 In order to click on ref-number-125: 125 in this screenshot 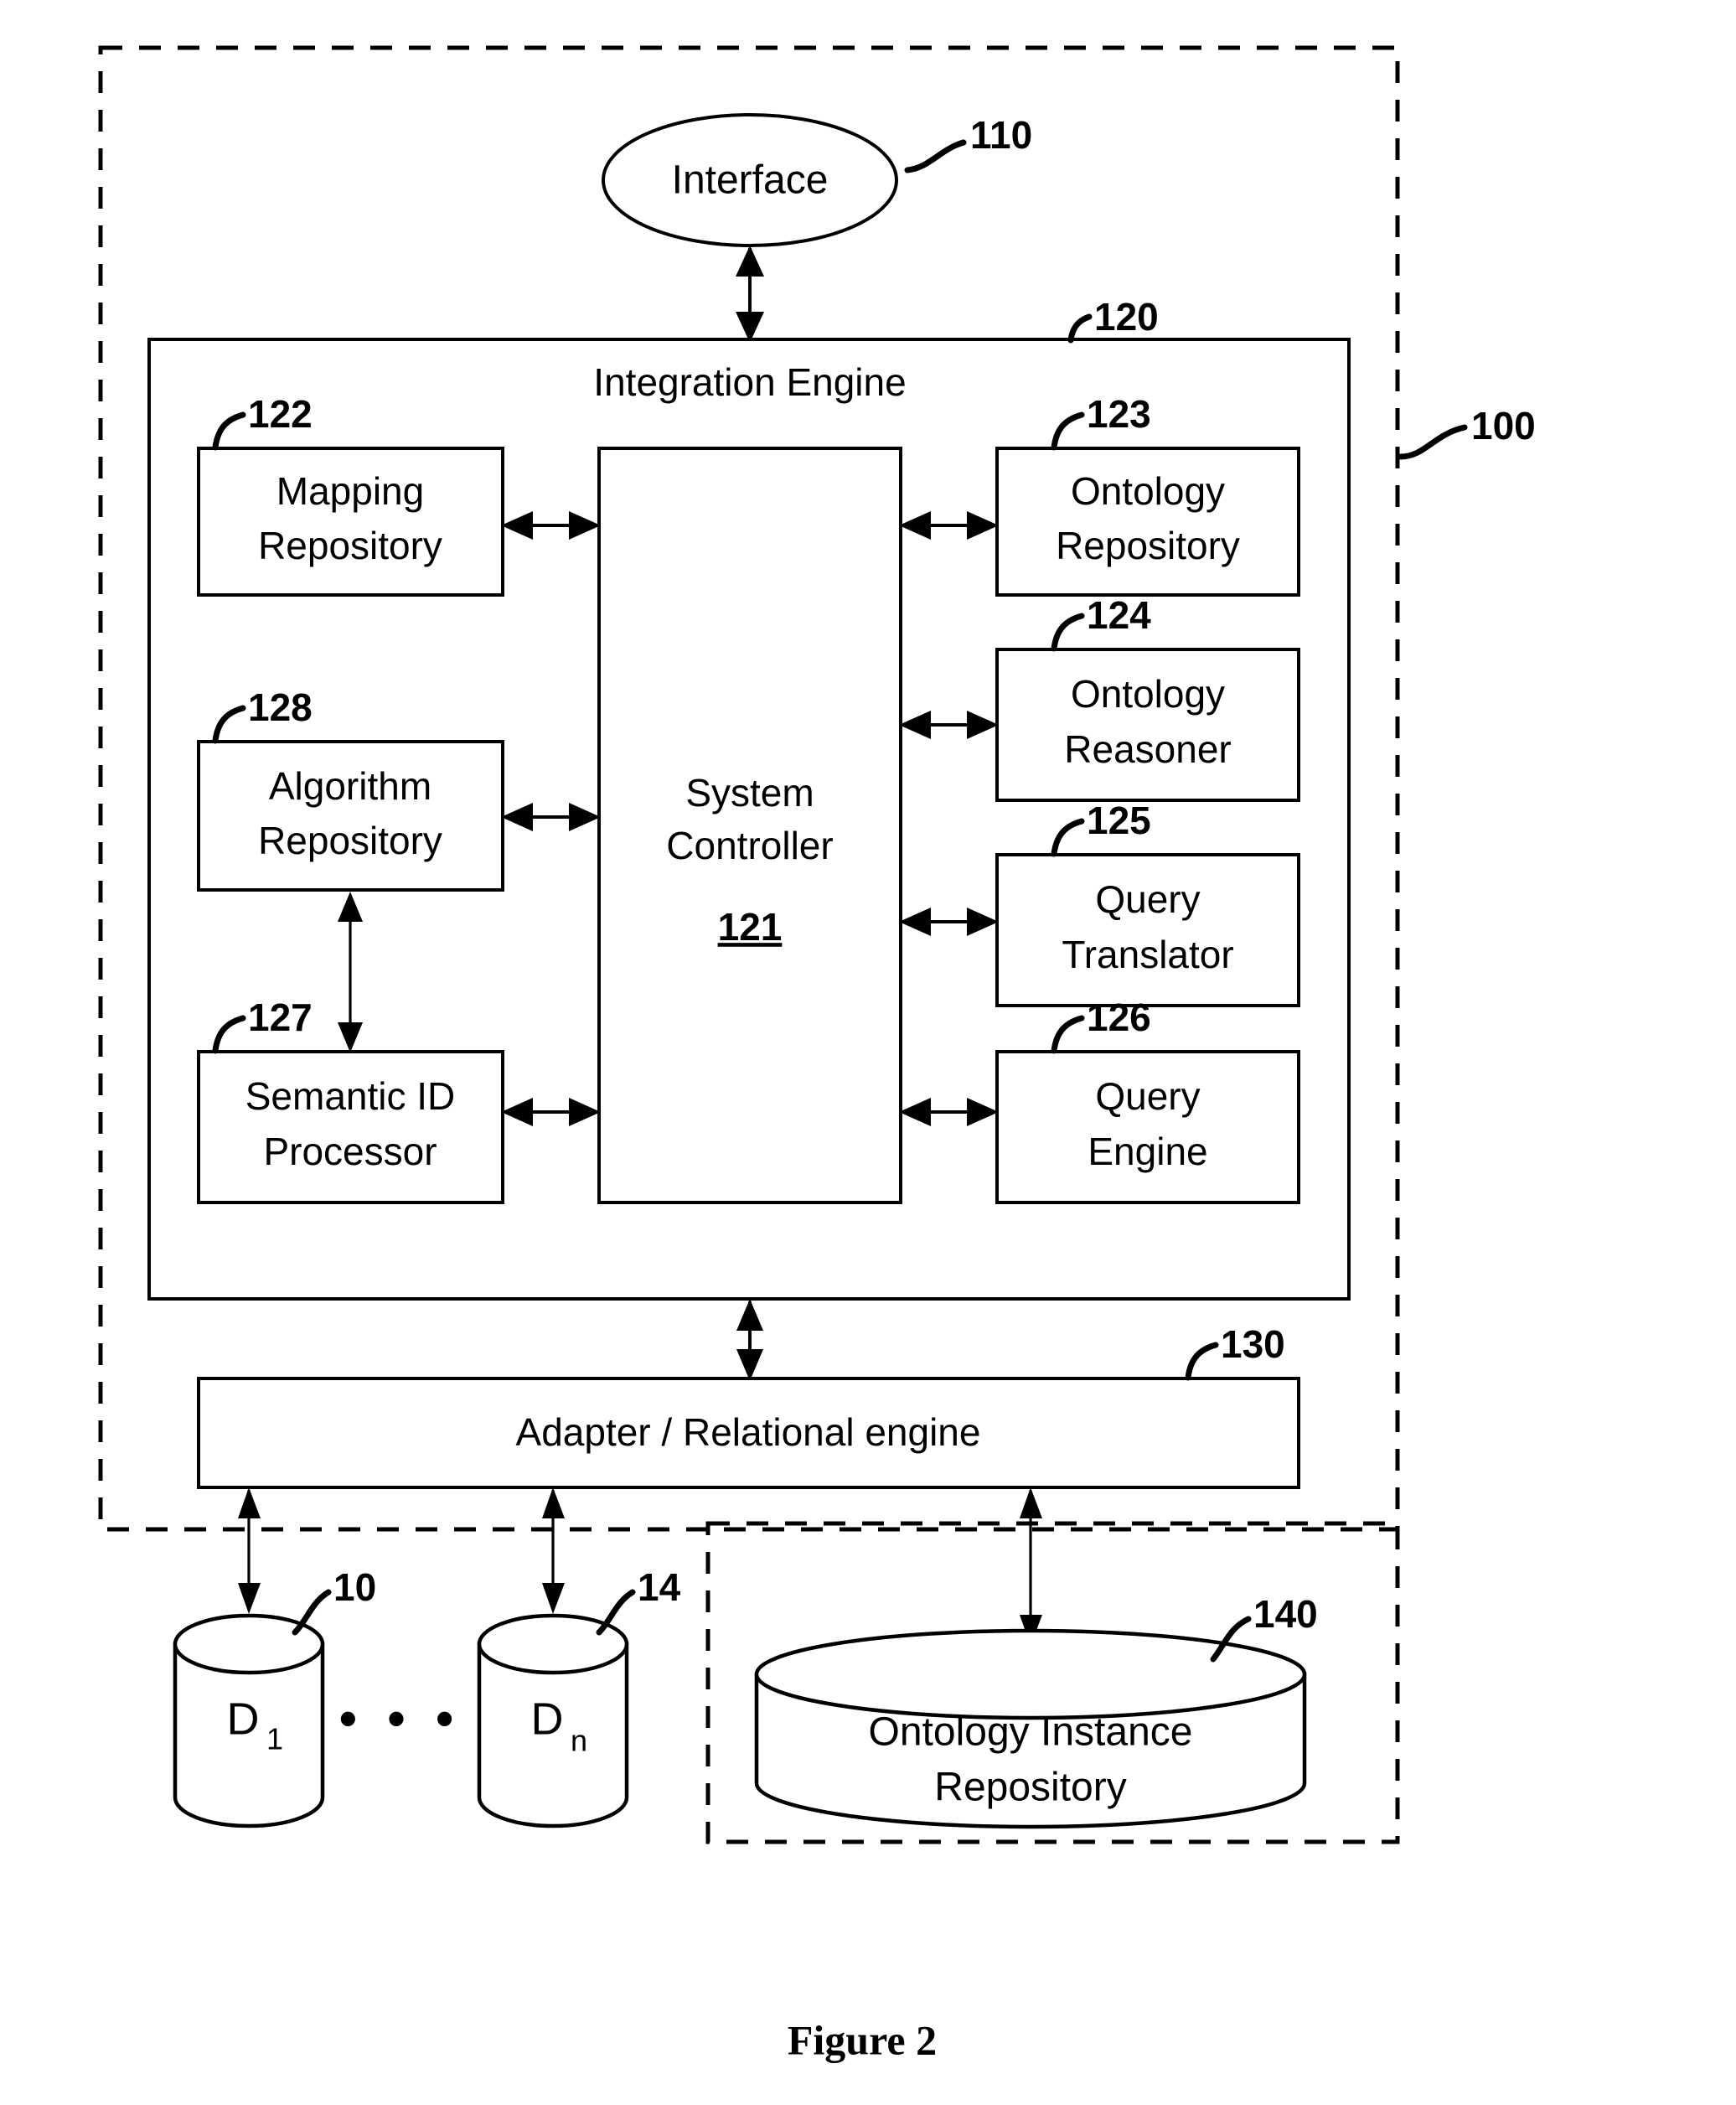, I will do `click(1119, 820)`.